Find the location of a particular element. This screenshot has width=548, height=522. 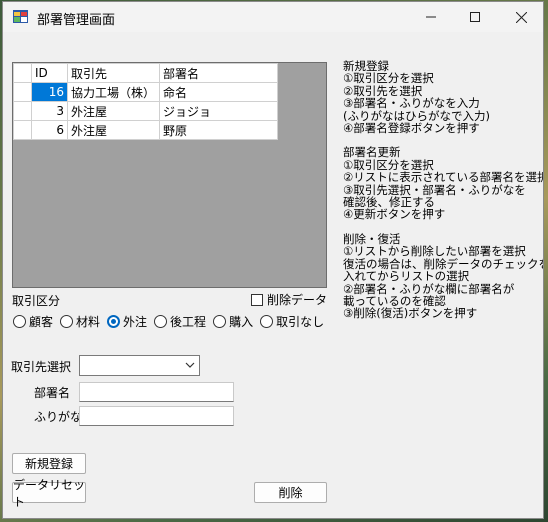

torihiki-kubun-radio-group: 顧客 材料 外注 後工程 購入 取引なし is located at coordinates (172, 321).